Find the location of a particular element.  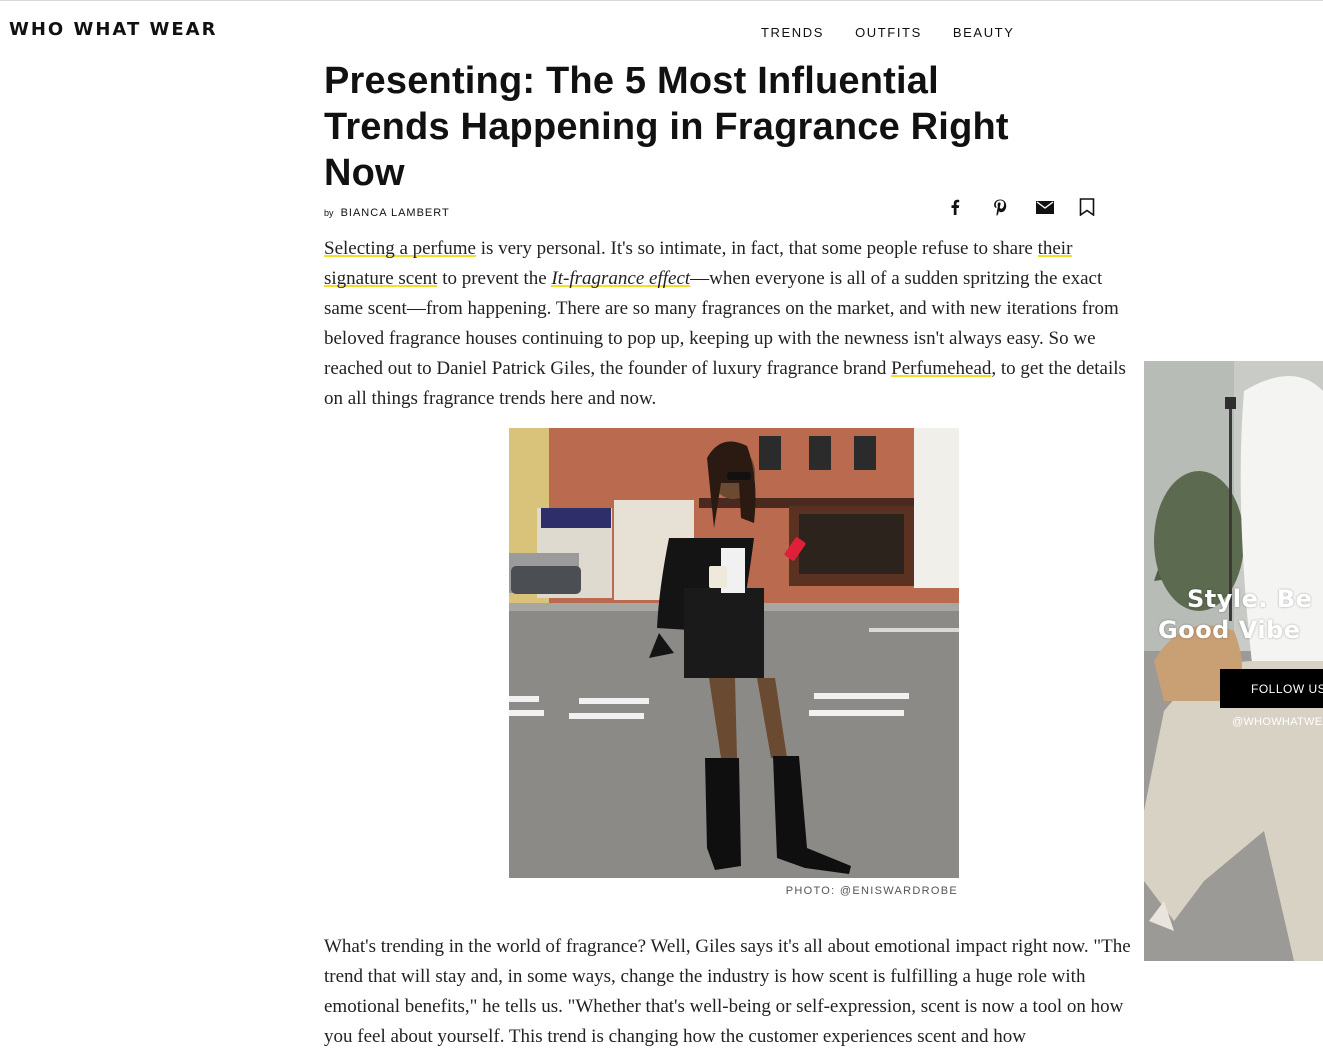

link-it-fragrance-effect: It-fragrance effect is located at coordinates (621, 278).